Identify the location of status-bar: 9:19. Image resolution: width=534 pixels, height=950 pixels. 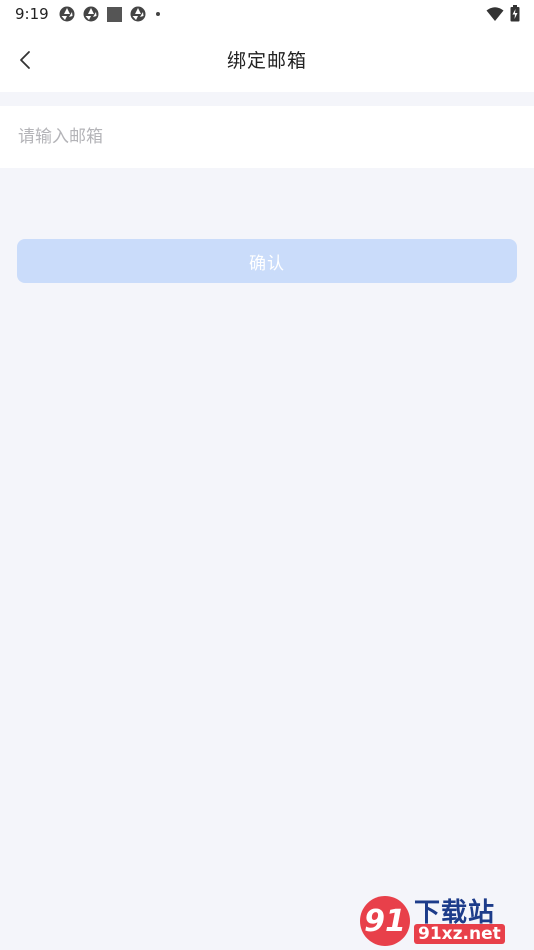
(267, 14).